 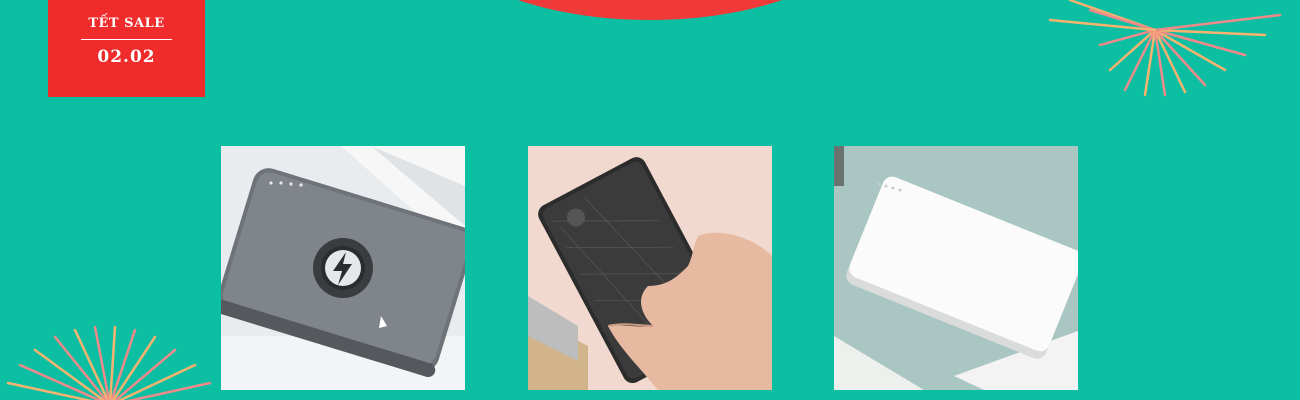 I want to click on sale-badge: TẾT SALE 02.02, so click(x=126, y=48).